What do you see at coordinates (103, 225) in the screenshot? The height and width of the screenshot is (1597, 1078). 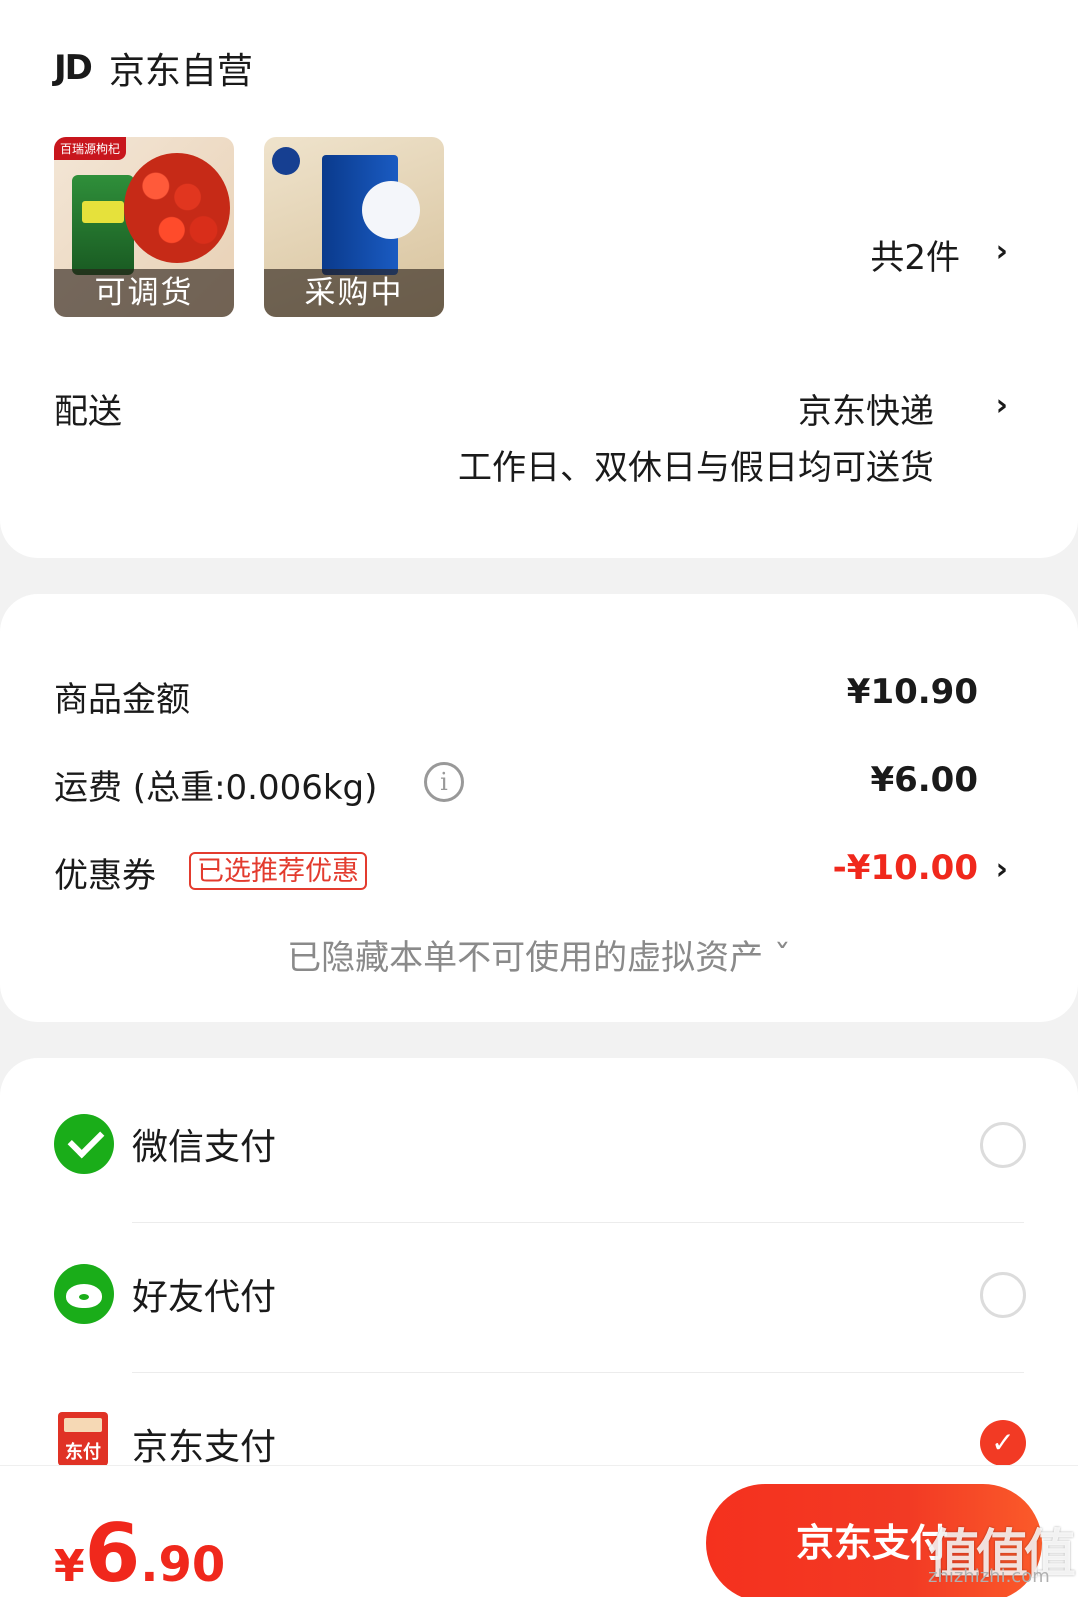 I see `goji-bag-image` at bounding box center [103, 225].